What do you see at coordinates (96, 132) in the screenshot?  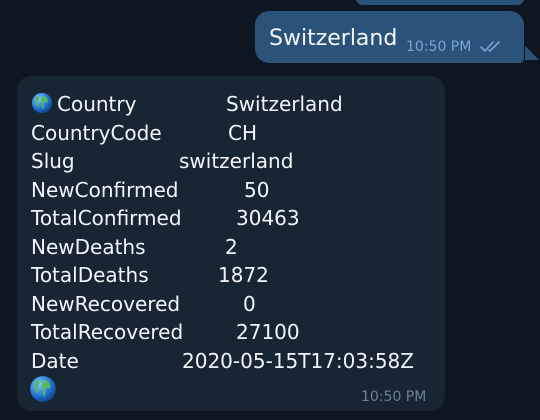 I see `stat-key: CountryCode` at bounding box center [96, 132].